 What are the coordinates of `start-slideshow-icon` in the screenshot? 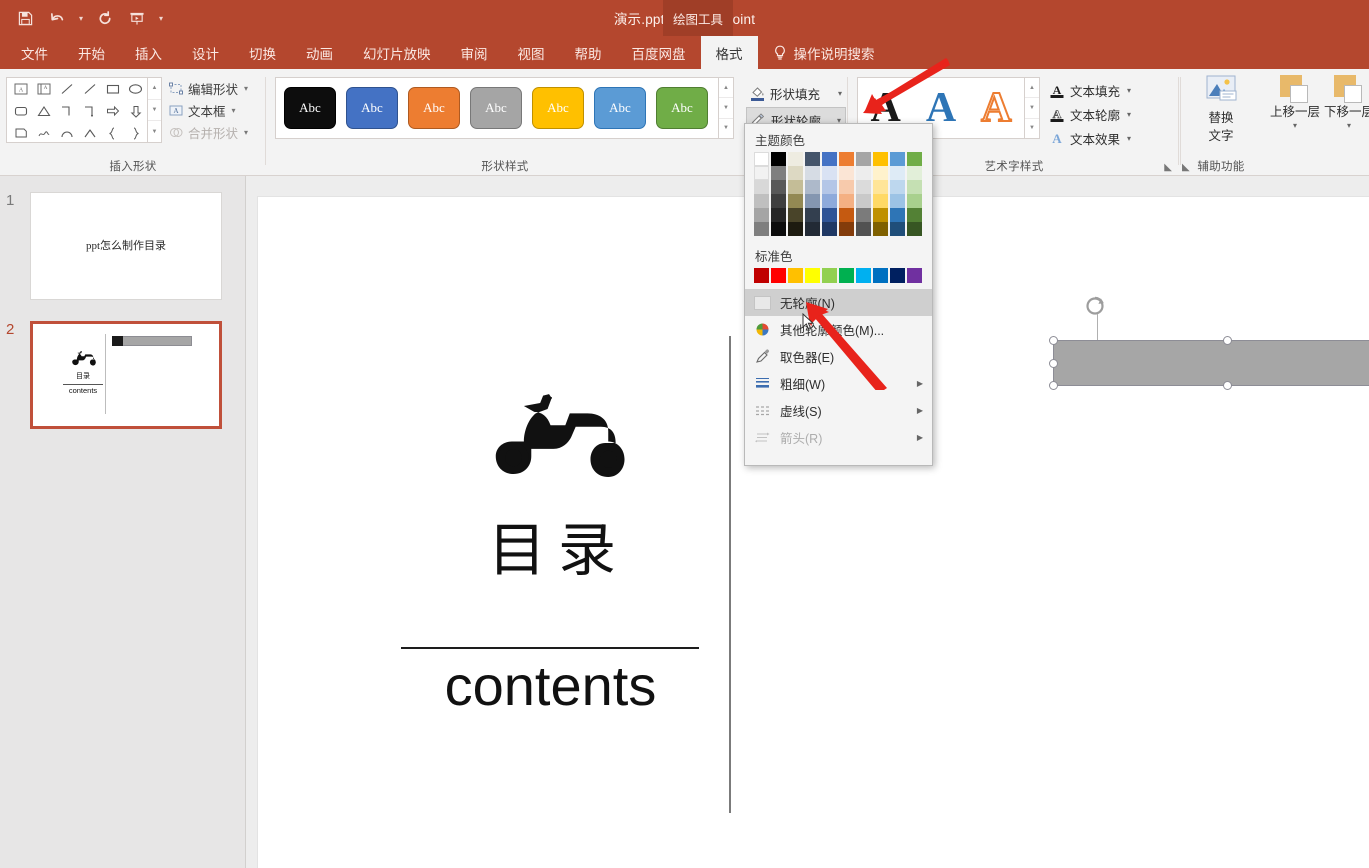 It's located at (137, 18).